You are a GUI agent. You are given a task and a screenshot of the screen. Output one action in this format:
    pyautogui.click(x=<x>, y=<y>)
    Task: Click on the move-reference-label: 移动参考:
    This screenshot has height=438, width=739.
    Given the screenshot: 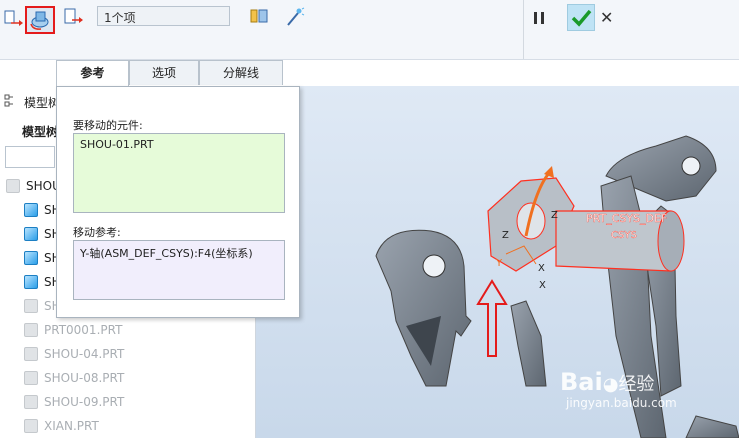 What is the action you would take?
    pyautogui.click(x=97, y=232)
    